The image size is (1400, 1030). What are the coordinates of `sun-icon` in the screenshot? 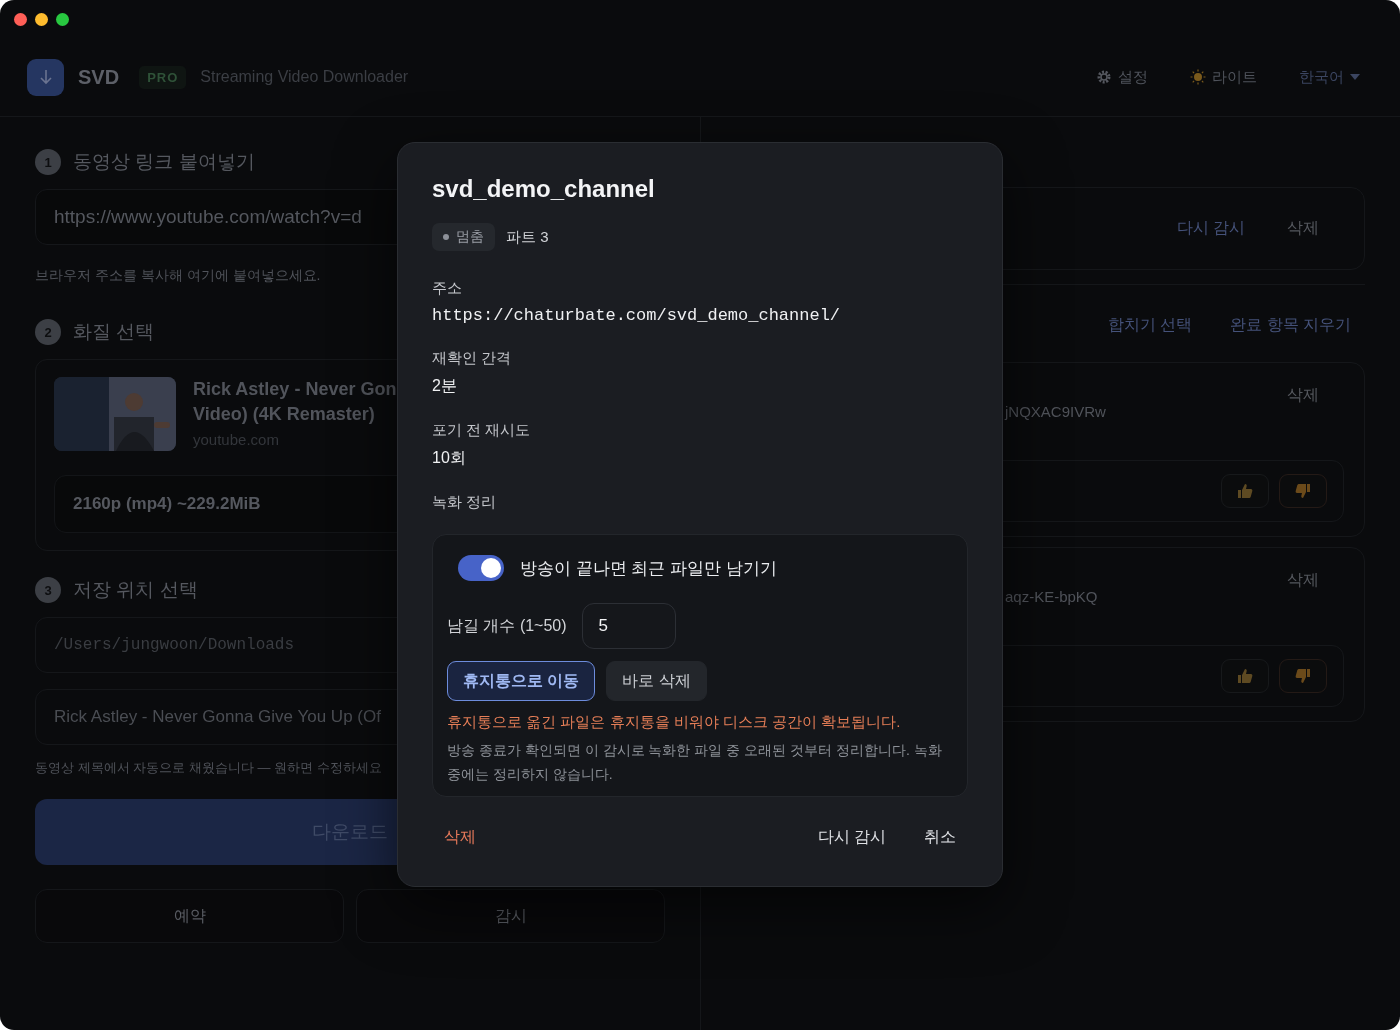 It's located at (1198, 77).